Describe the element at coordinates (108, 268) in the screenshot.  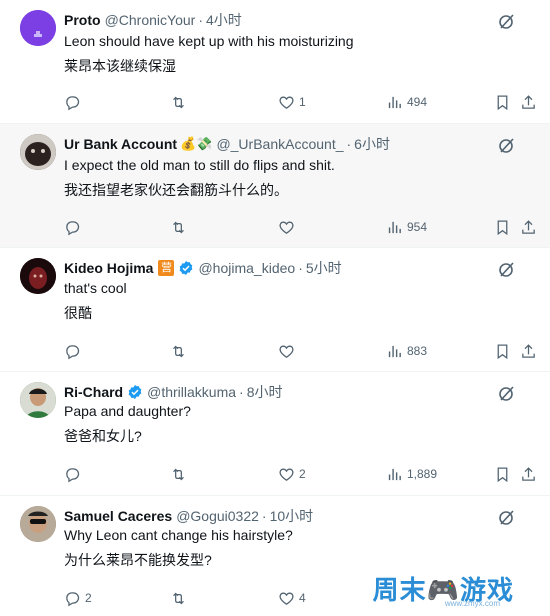
I see `display-name: Kideo Hojima` at that location.